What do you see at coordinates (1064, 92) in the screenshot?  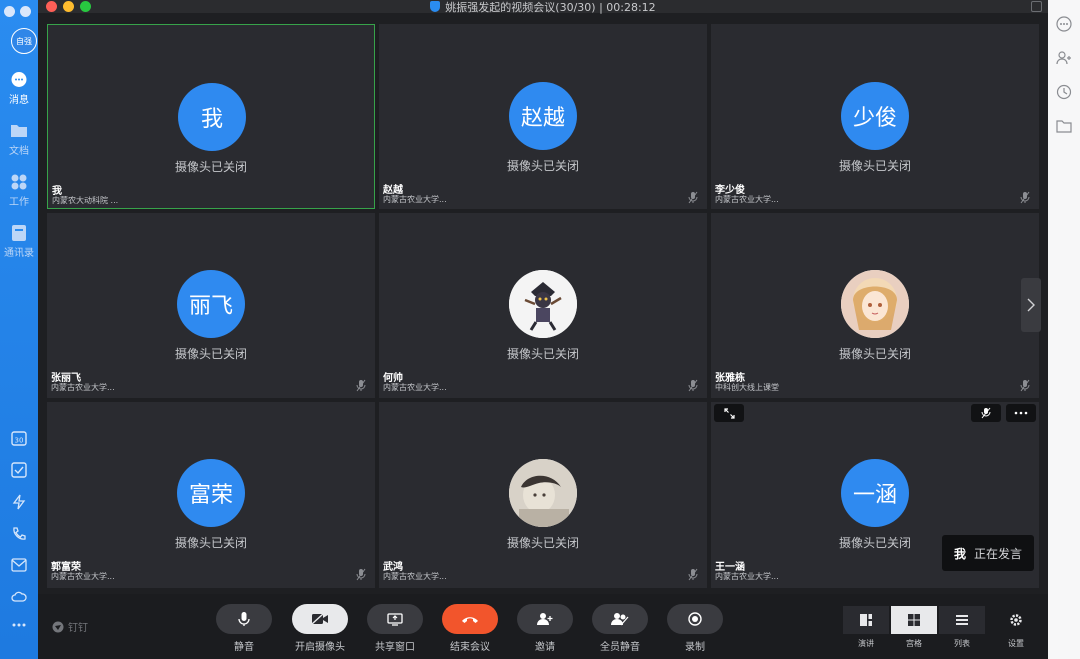 I see `history-clock-icon` at bounding box center [1064, 92].